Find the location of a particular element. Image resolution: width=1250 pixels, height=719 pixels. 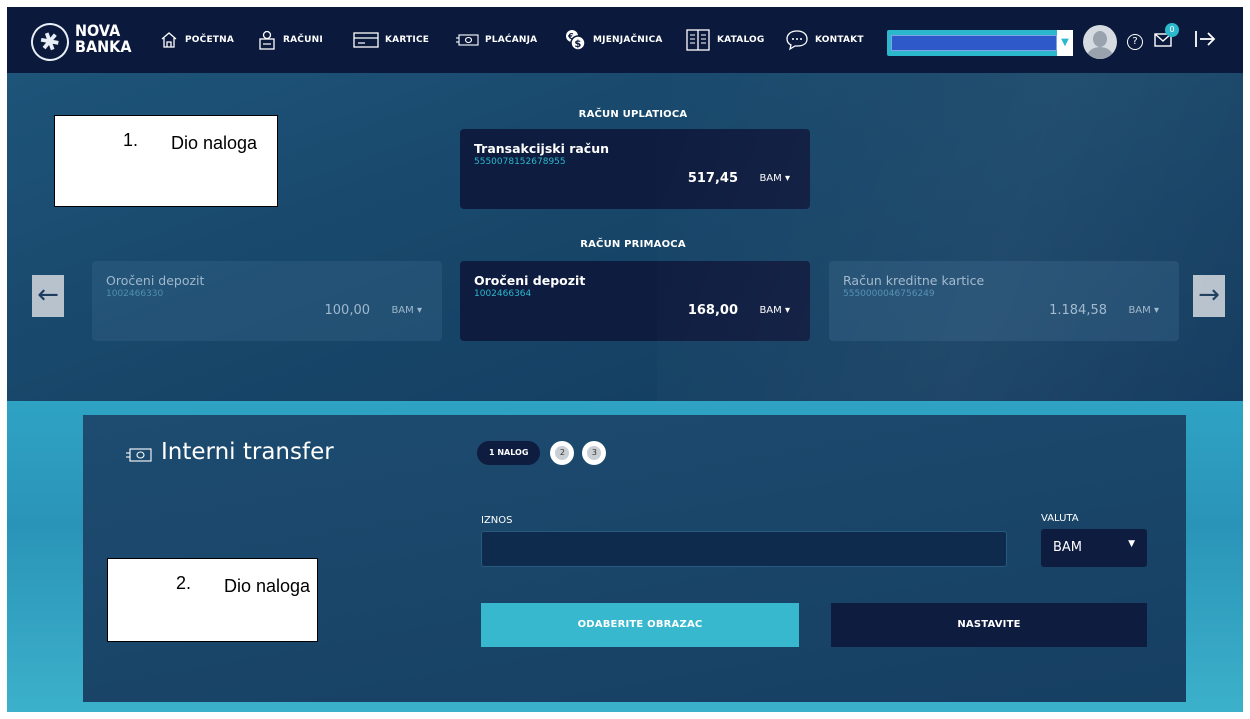

recipient-heading: RAČUN PRIMAOCA is located at coordinates (633, 244).